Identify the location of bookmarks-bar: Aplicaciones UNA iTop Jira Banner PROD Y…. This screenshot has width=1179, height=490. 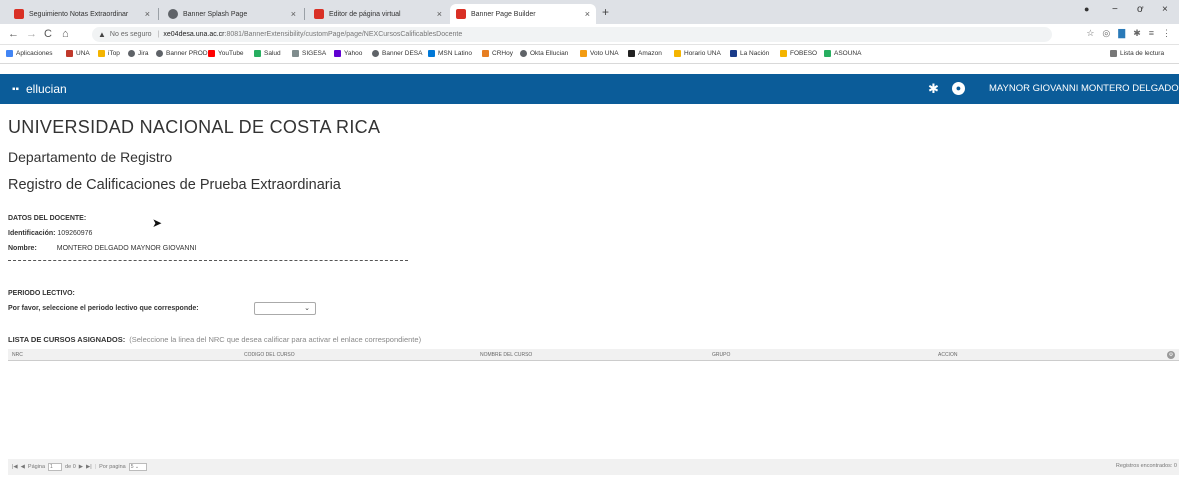
(589, 54).